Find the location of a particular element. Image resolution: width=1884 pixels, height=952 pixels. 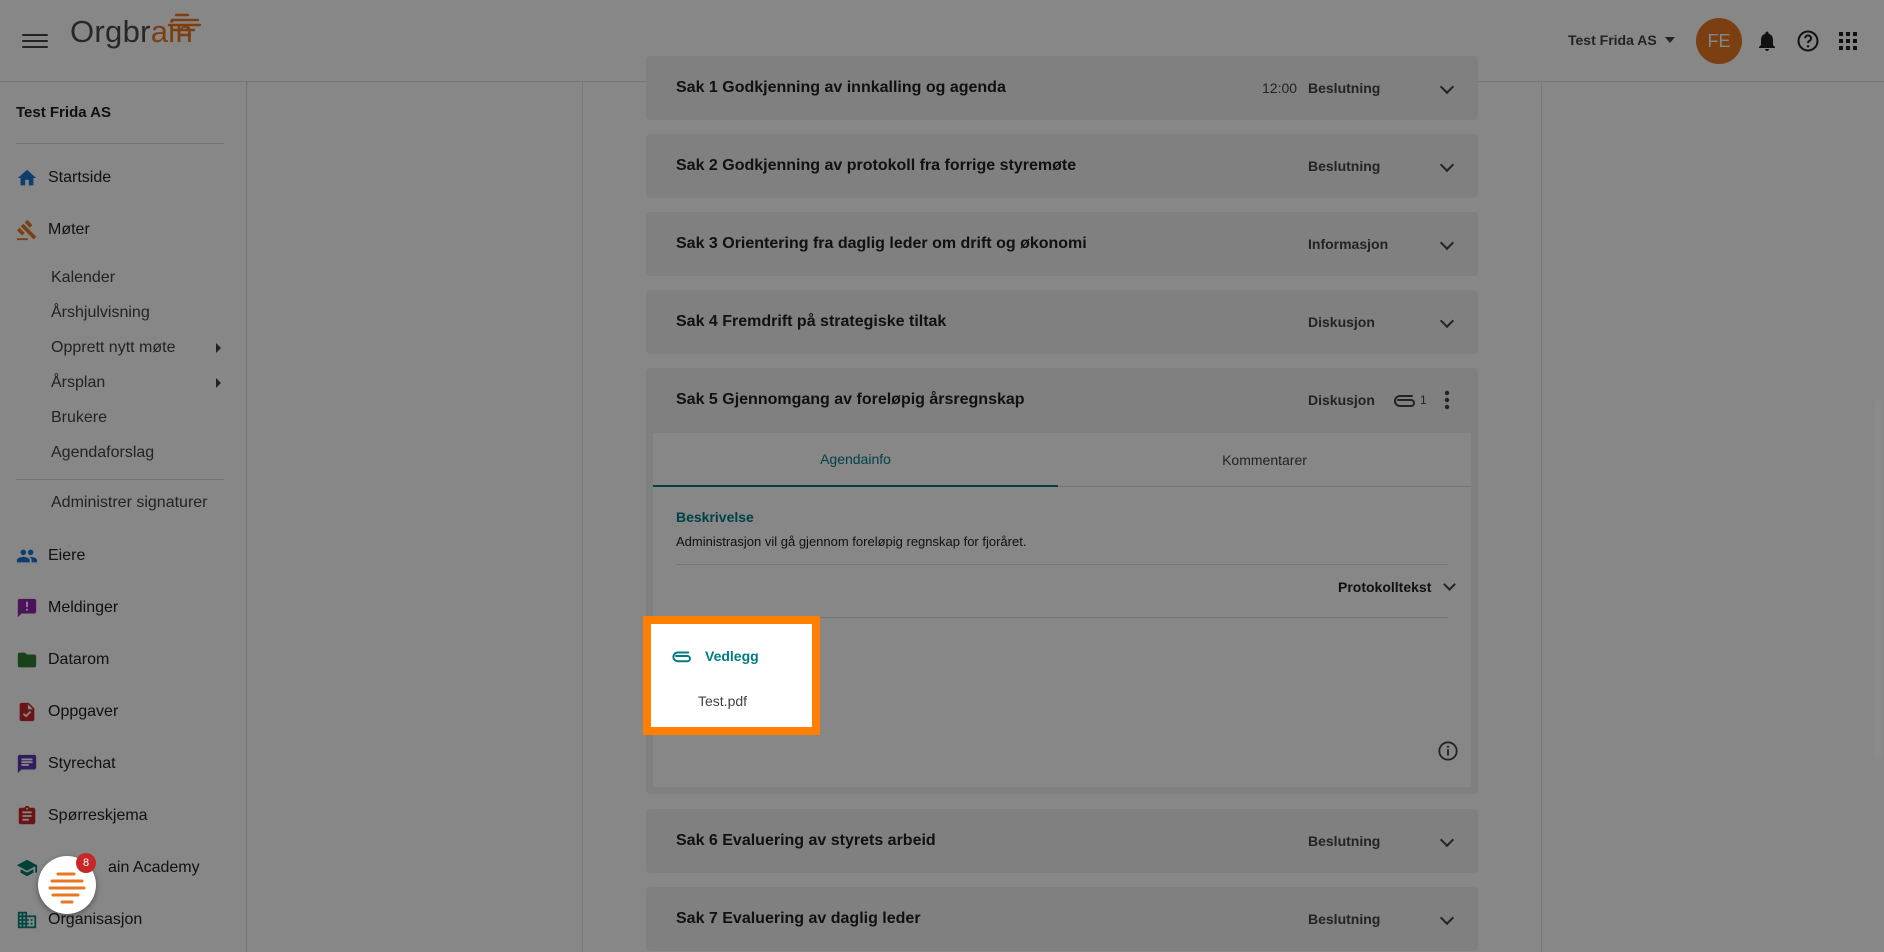

sidebar-item-label: ain Academy is located at coordinates (154, 867).